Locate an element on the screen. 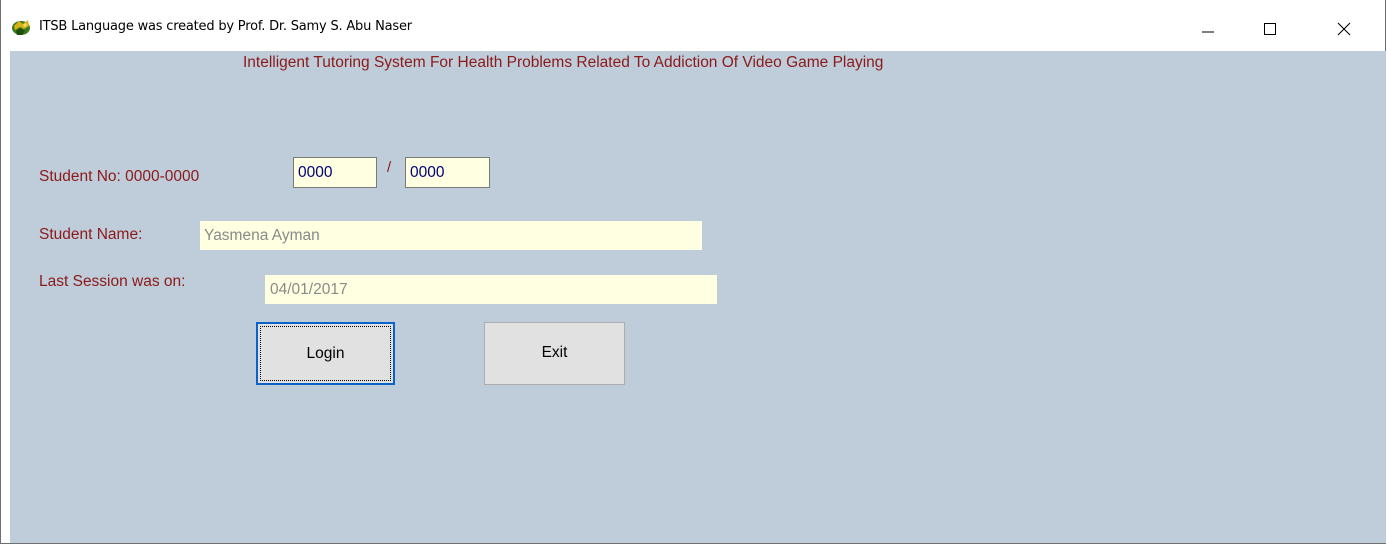 The height and width of the screenshot is (545, 1387). exit-button: Exit is located at coordinates (554, 353).